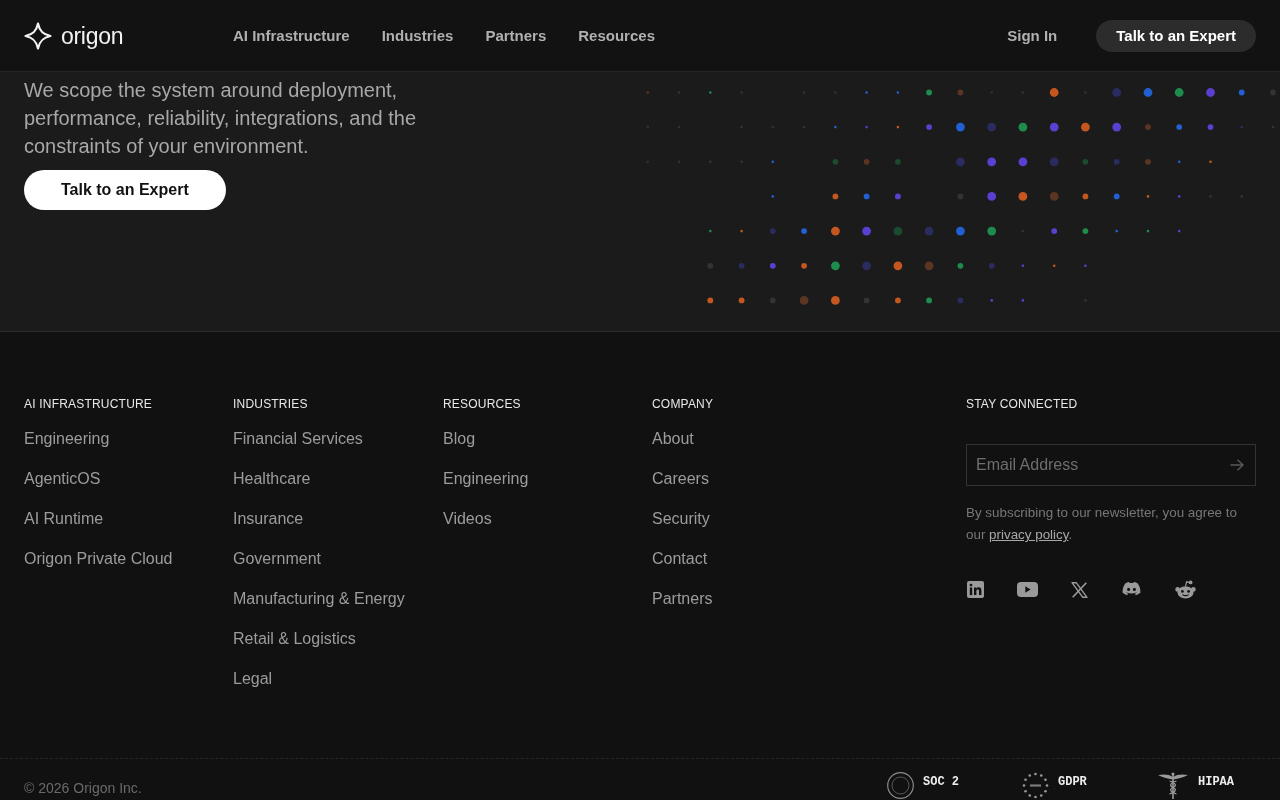 The image size is (1280, 800). I want to click on logo-icon, so click(38, 35).